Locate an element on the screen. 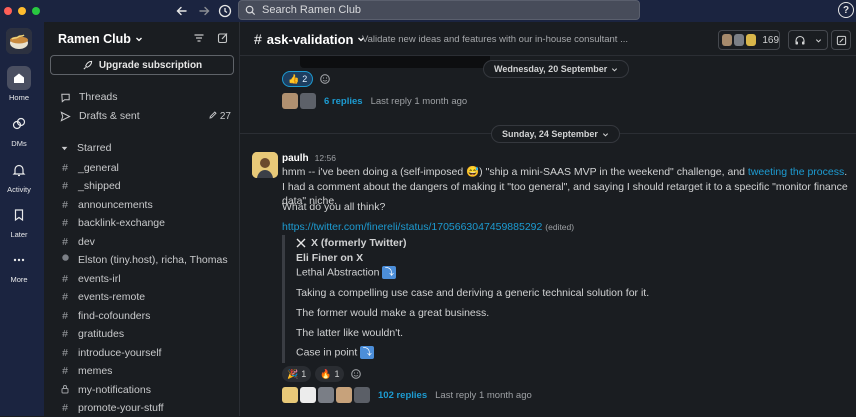 The height and width of the screenshot is (417, 856). previous-message-media is located at coordinates (395, 62).